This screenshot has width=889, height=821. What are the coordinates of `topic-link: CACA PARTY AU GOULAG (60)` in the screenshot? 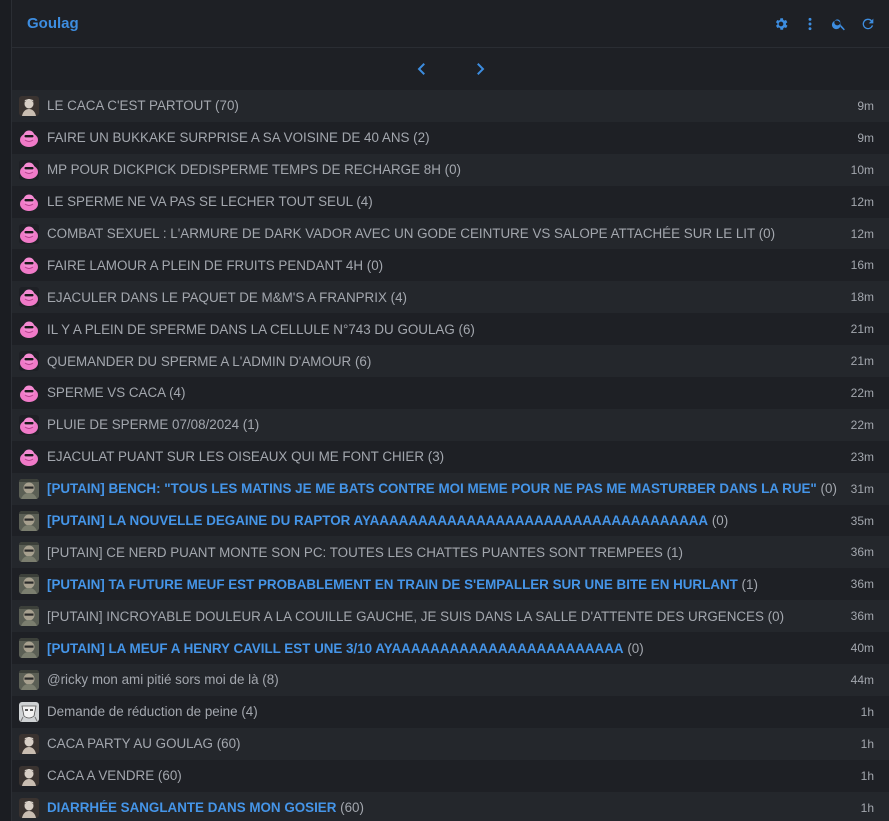 It's located at (443, 743).